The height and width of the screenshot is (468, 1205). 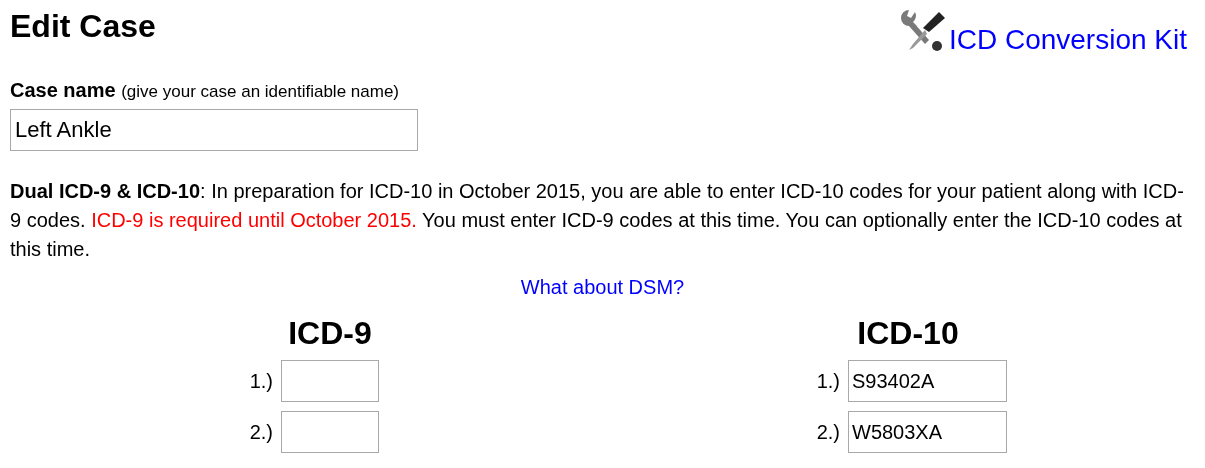 I want to click on case-name-field: Left Ankle, so click(x=214, y=130).